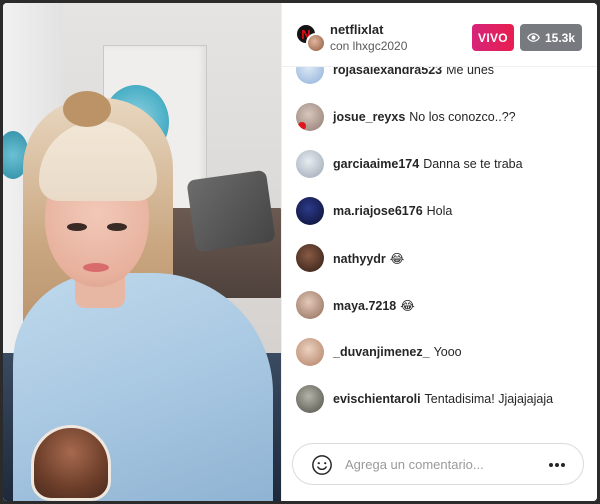  Describe the element at coordinates (316, 43) in the screenshot. I see `cohost-avatar` at that location.